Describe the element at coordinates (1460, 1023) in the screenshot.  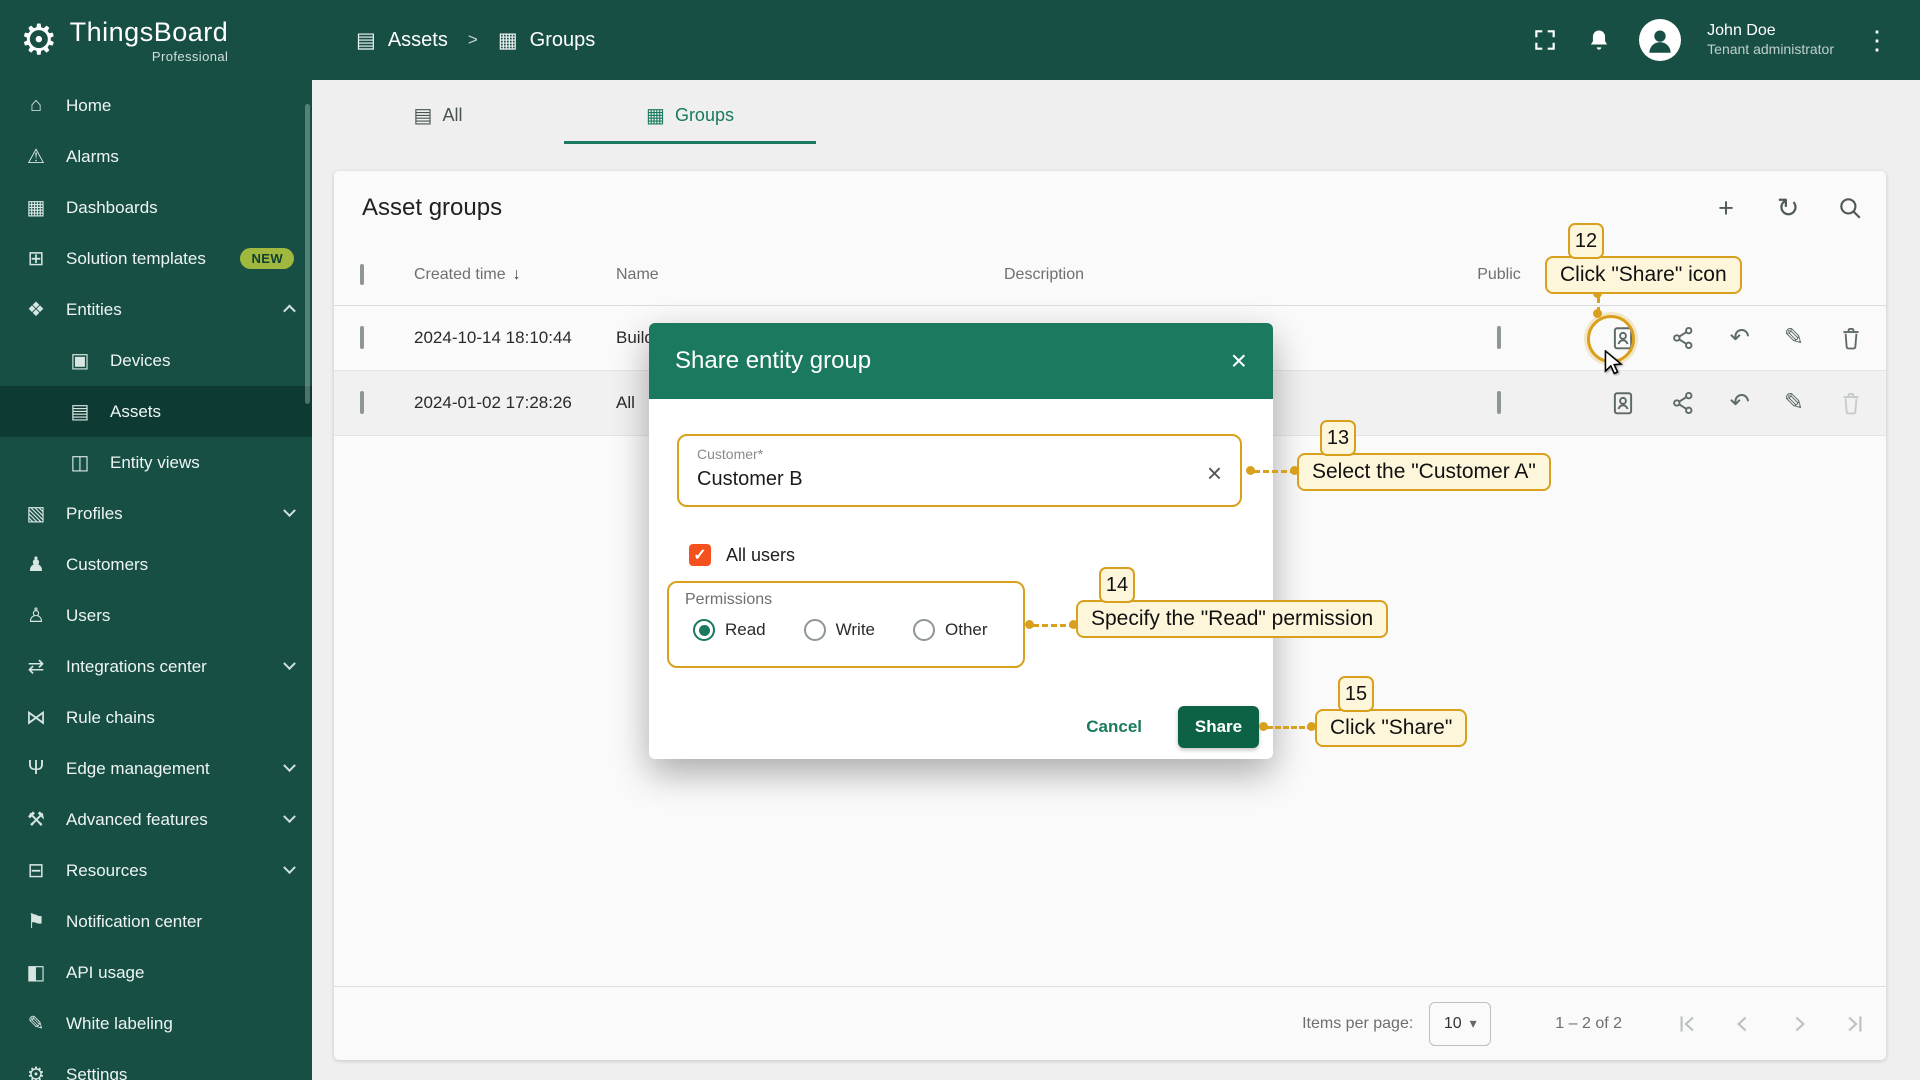
I see `page-size-select: 10 ▾` at that location.